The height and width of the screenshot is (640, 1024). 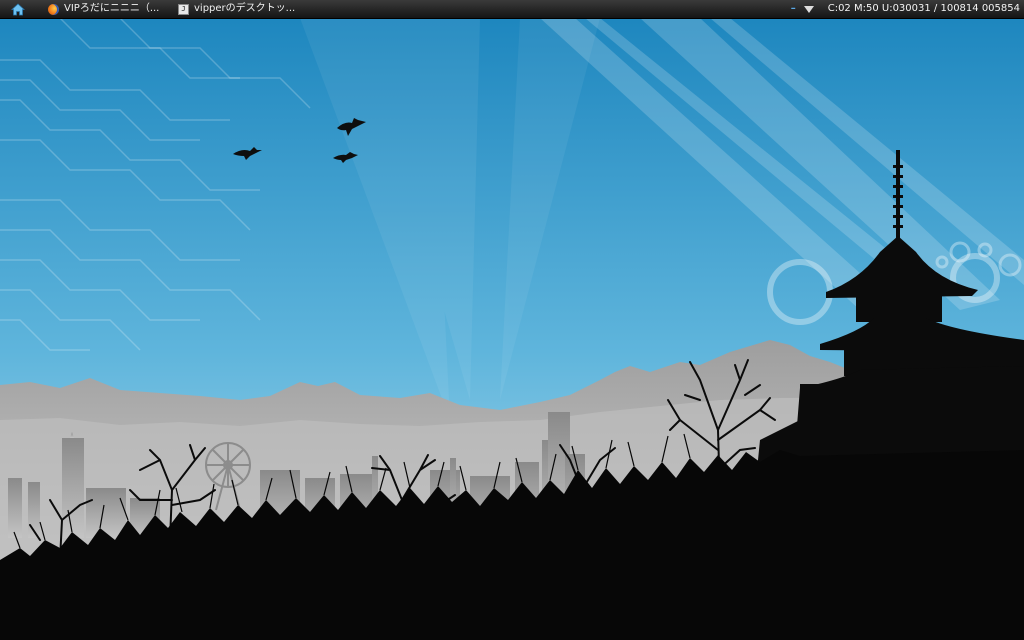 What do you see at coordinates (183, 9) in the screenshot?
I see `terminal-icon: J` at bounding box center [183, 9].